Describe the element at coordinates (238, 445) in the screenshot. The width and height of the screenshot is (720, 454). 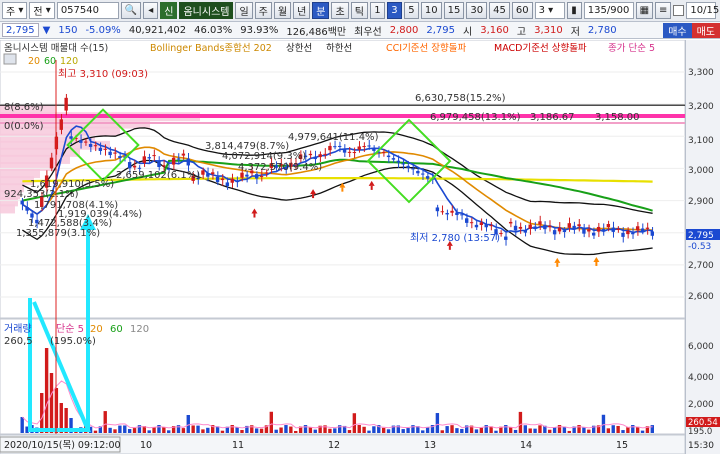
I see `time-label-11: 11` at that location.